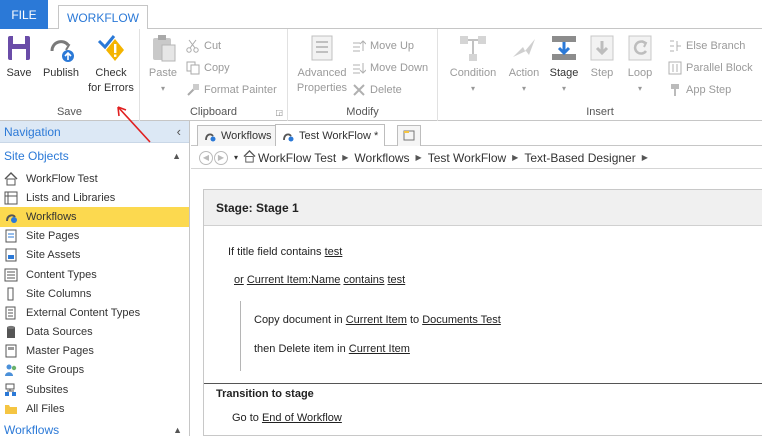 This screenshot has height=436, width=762. I want to click on back-arrow-icon: ◀, so click(206, 157).